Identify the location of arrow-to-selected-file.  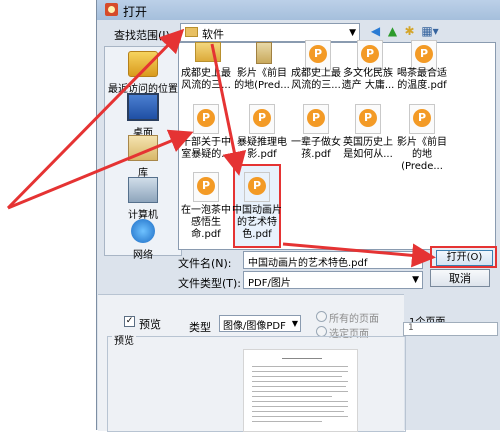
(228, 109).